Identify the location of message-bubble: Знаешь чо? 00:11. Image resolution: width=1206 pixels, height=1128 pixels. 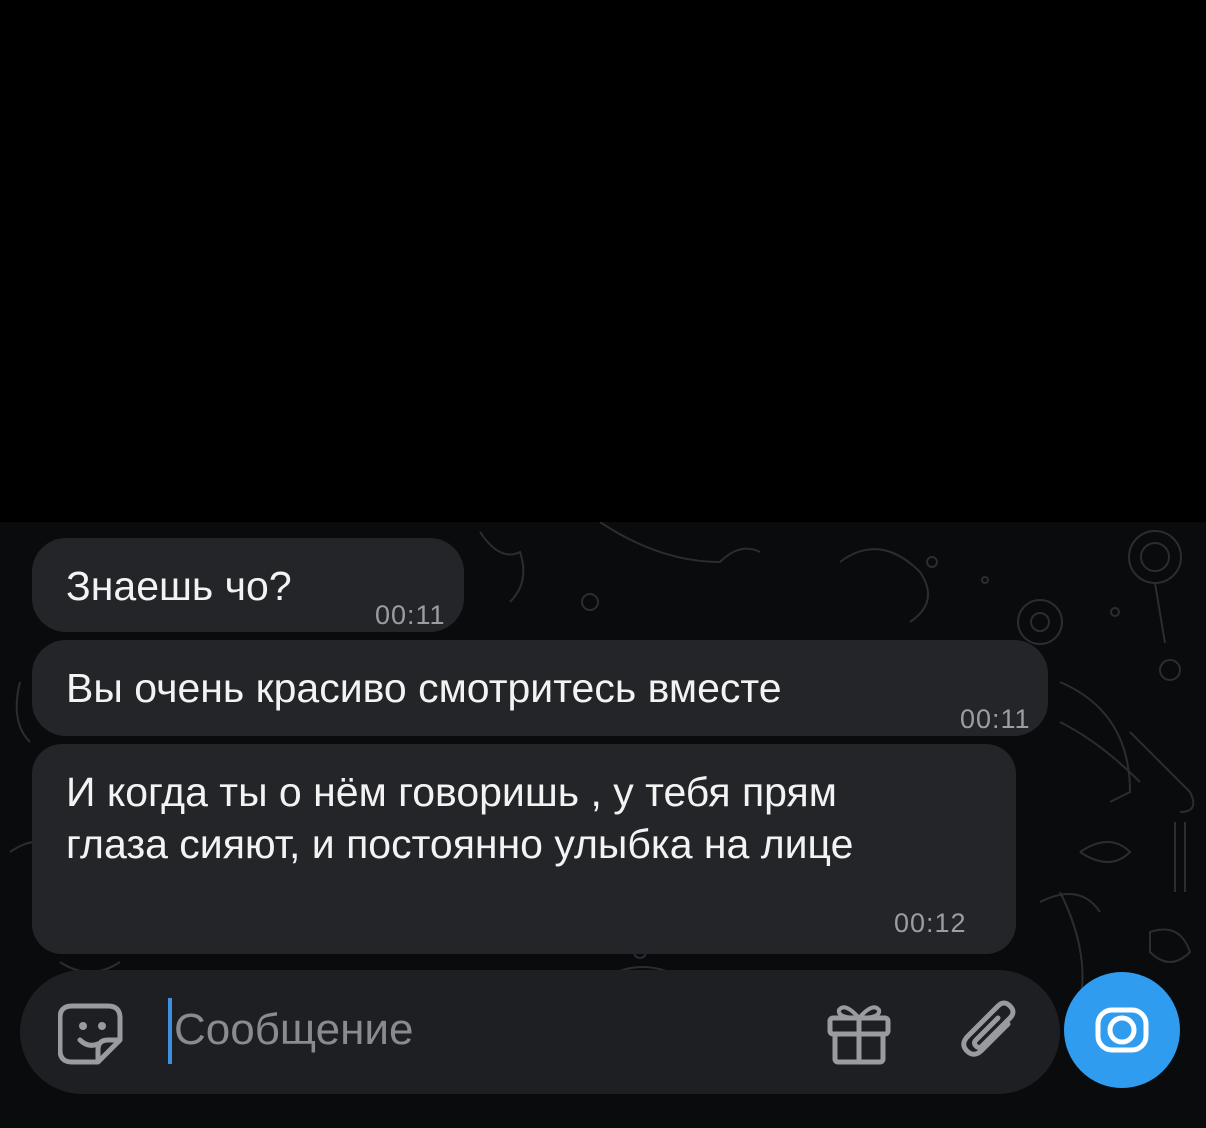
(248, 585).